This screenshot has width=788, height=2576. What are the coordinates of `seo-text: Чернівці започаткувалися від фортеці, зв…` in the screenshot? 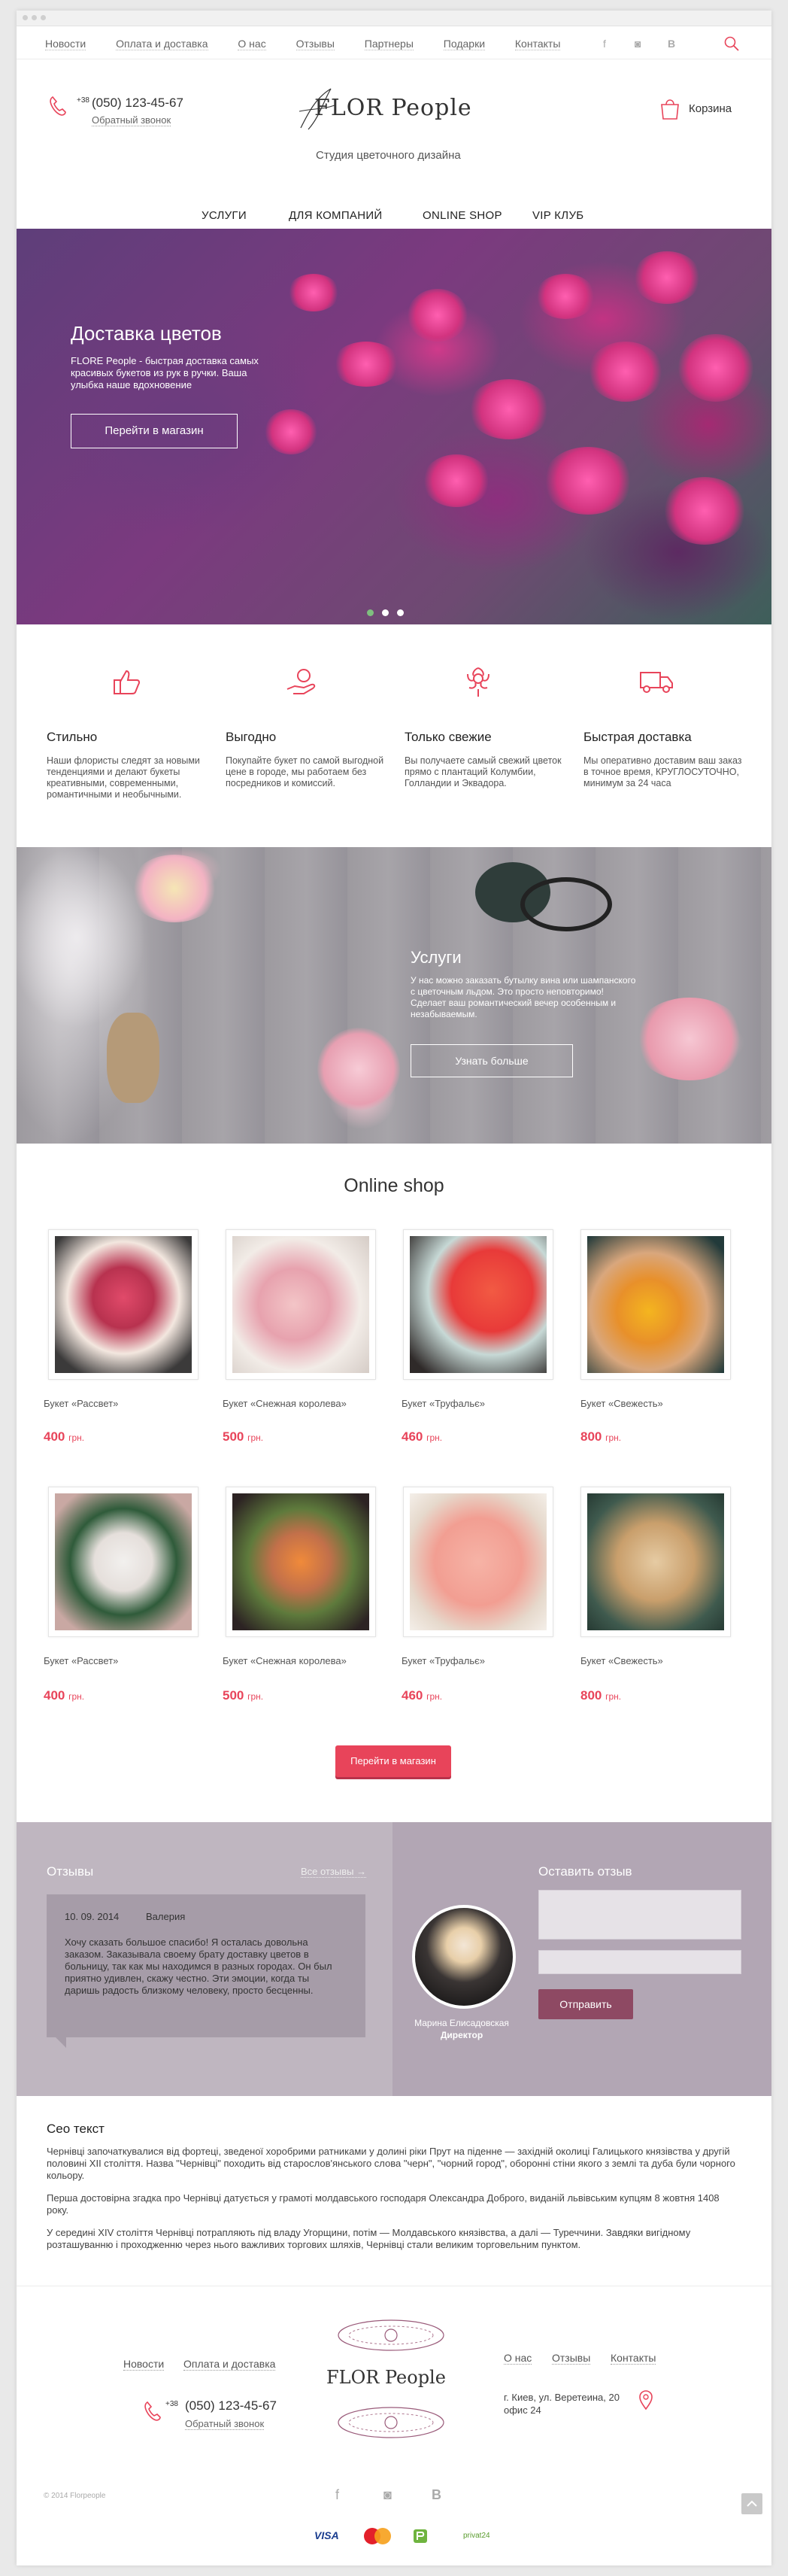 It's located at (392, 2204).